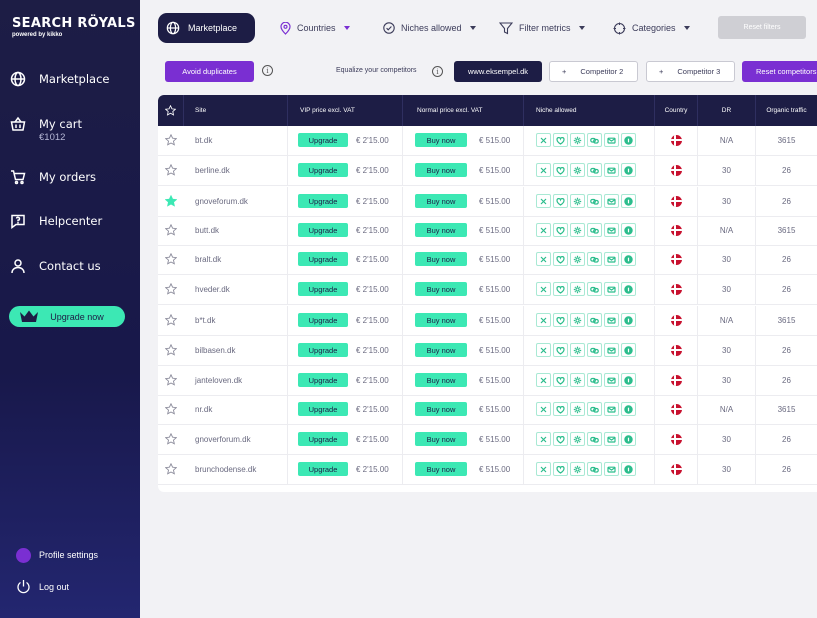 Image resolution: width=817 pixels, height=618 pixels. I want to click on header-organic-traffic: Organic traffic, so click(786, 110).